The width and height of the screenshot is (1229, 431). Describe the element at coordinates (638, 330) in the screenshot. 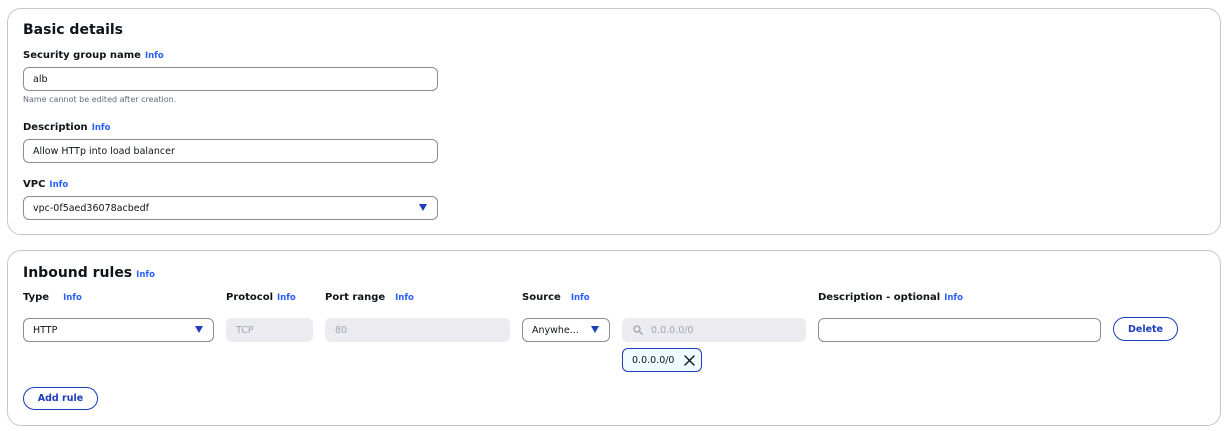

I see `search-icon` at that location.